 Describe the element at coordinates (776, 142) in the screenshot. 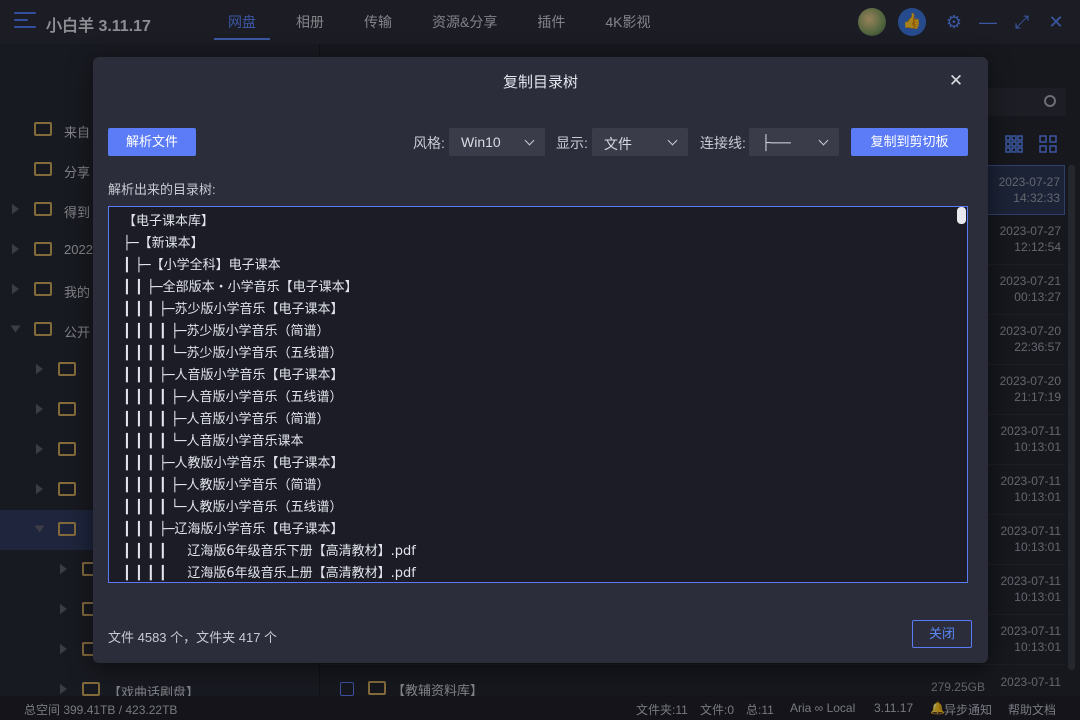

I see `line-select-value: ├──` at that location.